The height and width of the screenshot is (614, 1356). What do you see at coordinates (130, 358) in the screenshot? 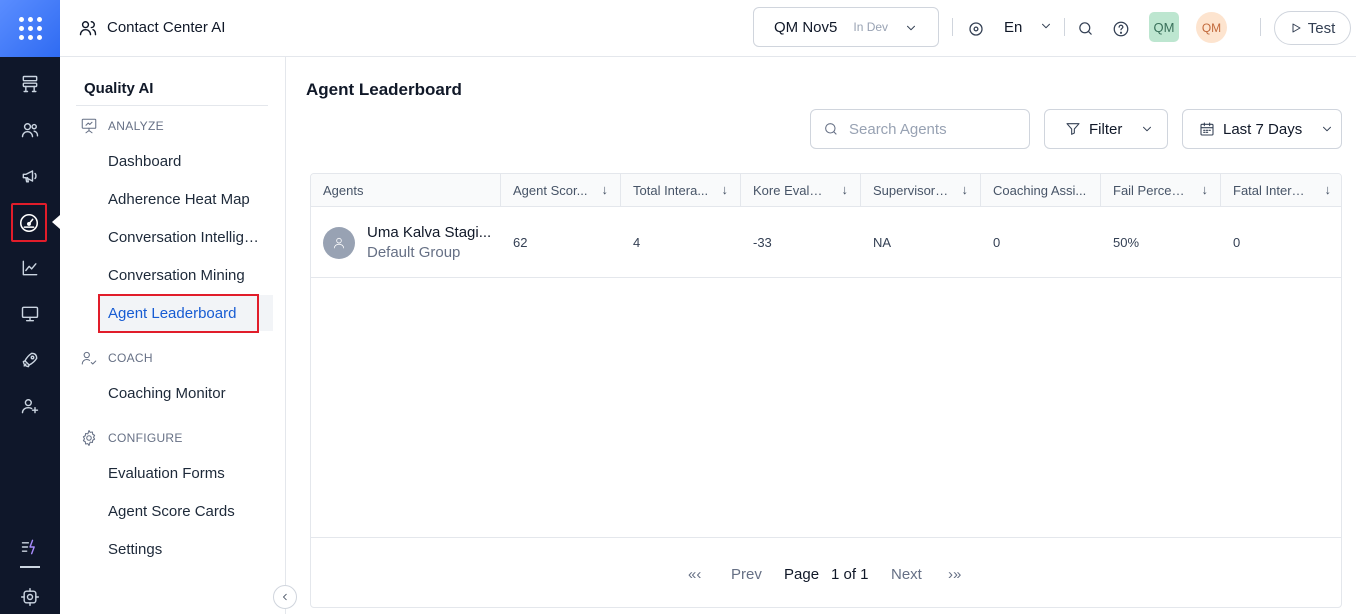
I see `section-label: COACH` at bounding box center [130, 358].